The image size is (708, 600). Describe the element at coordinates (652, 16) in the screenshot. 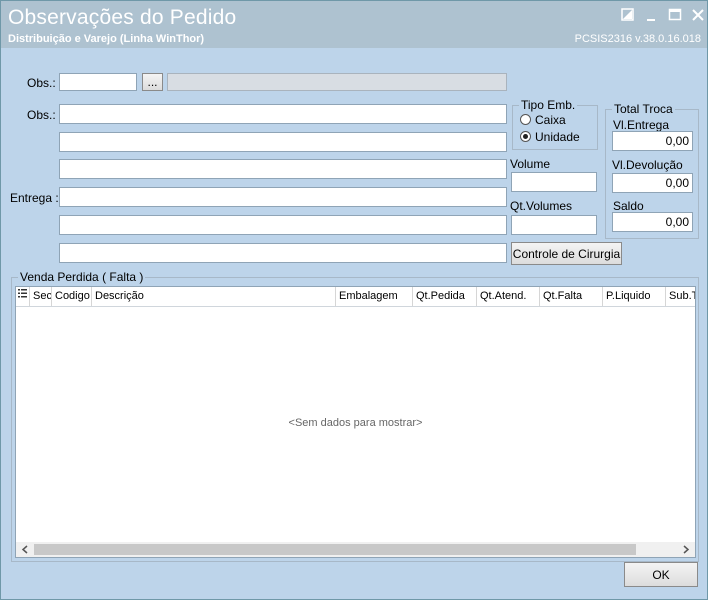

I see `minimize-icon` at that location.